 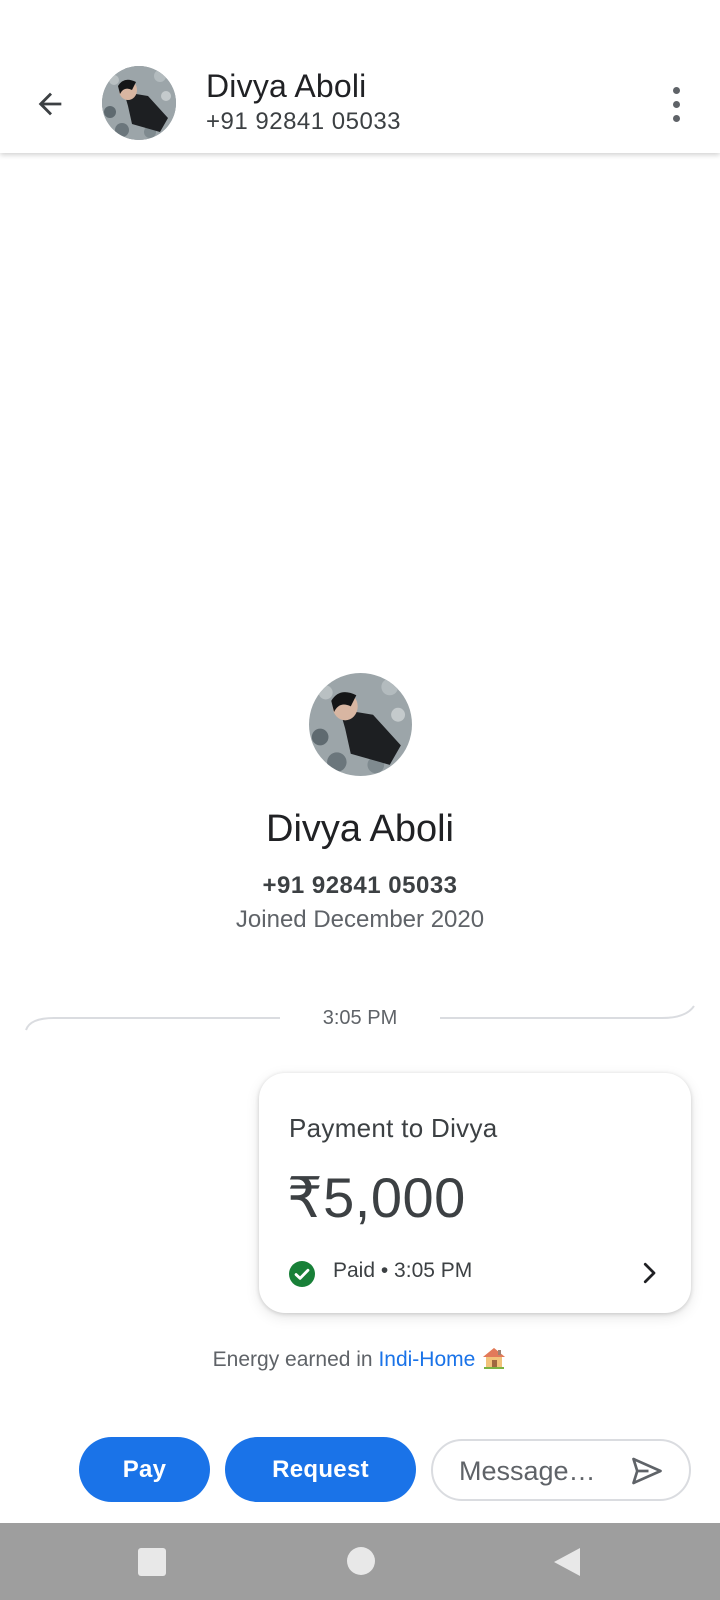 I want to click on request-button: Request, so click(x=320, y=1469).